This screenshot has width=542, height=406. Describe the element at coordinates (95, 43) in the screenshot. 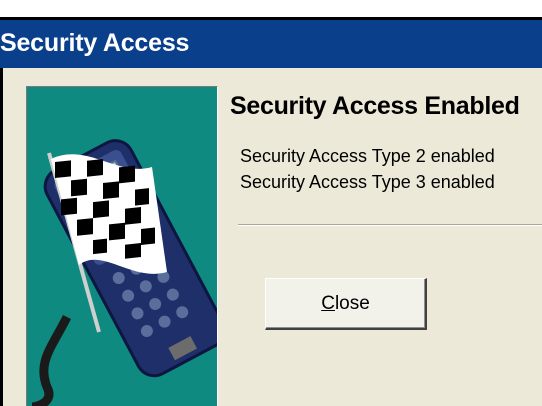

I see `window-title: Security Access` at that location.